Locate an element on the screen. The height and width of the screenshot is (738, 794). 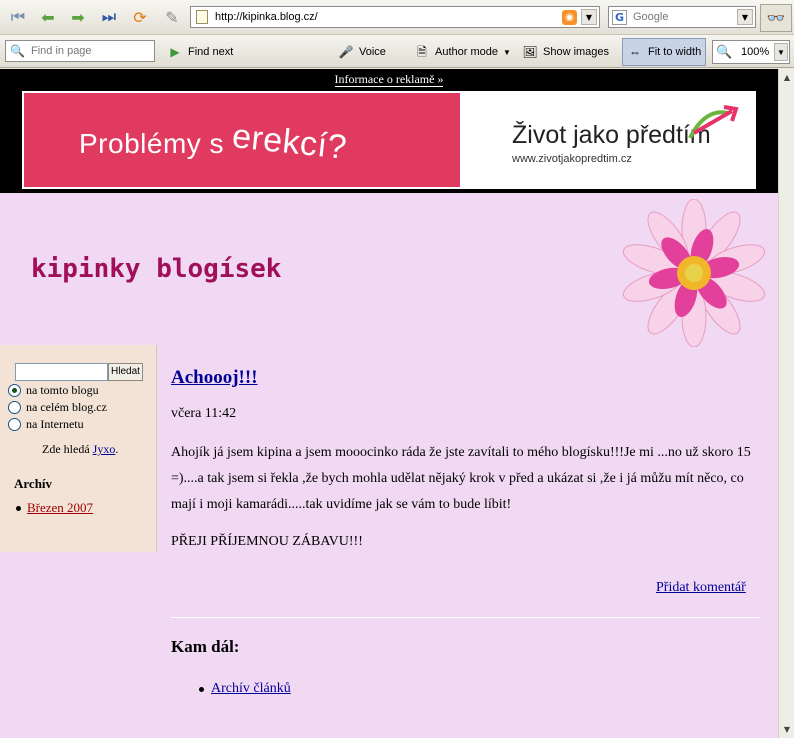
list-item: Archív článků is located at coordinates (245, 689).